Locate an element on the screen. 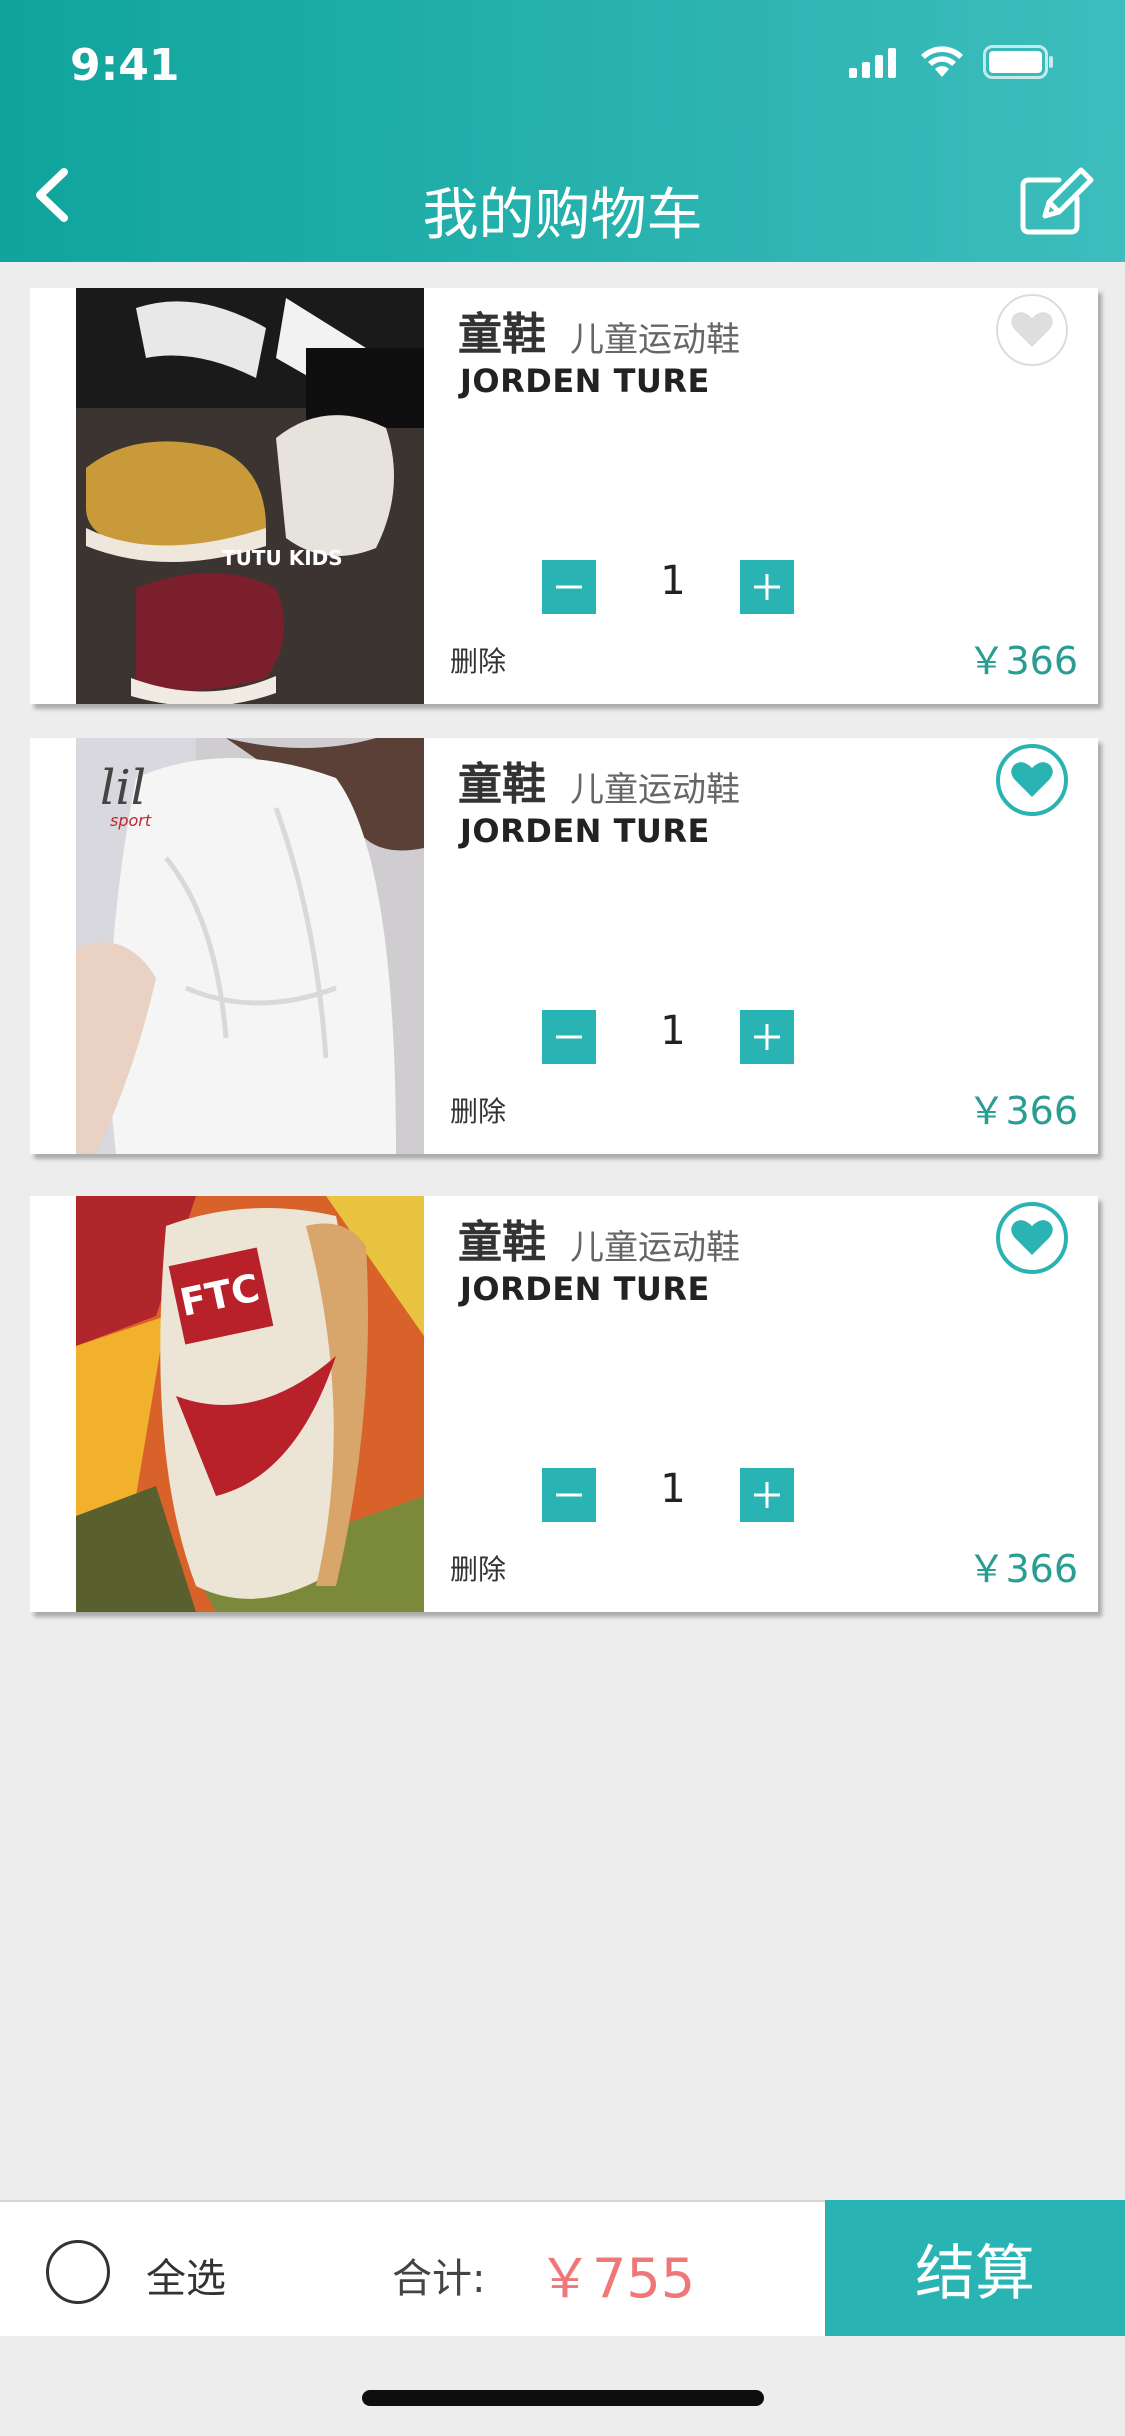  product-photo-kids-sneakers is located at coordinates (250, 496).